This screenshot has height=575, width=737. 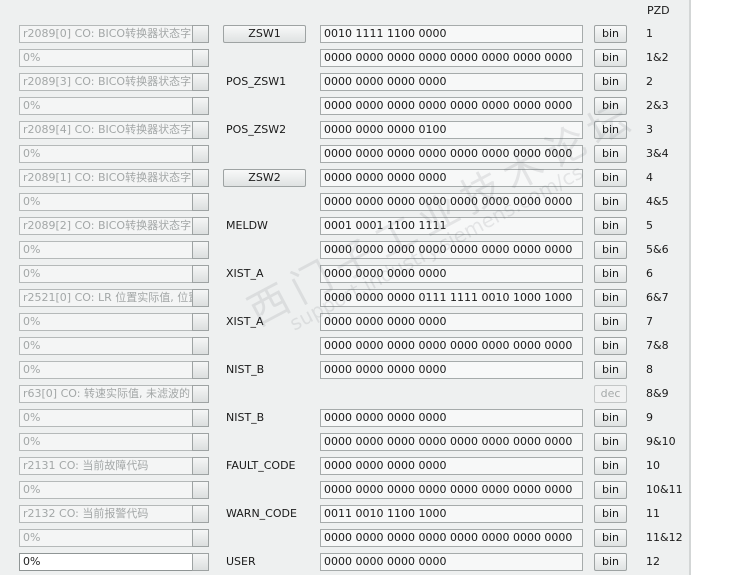 What do you see at coordinates (451, 298) in the screenshot?
I see `value-display: 0000 0000 0000 0111 1111 0010 1000 1000` at bounding box center [451, 298].